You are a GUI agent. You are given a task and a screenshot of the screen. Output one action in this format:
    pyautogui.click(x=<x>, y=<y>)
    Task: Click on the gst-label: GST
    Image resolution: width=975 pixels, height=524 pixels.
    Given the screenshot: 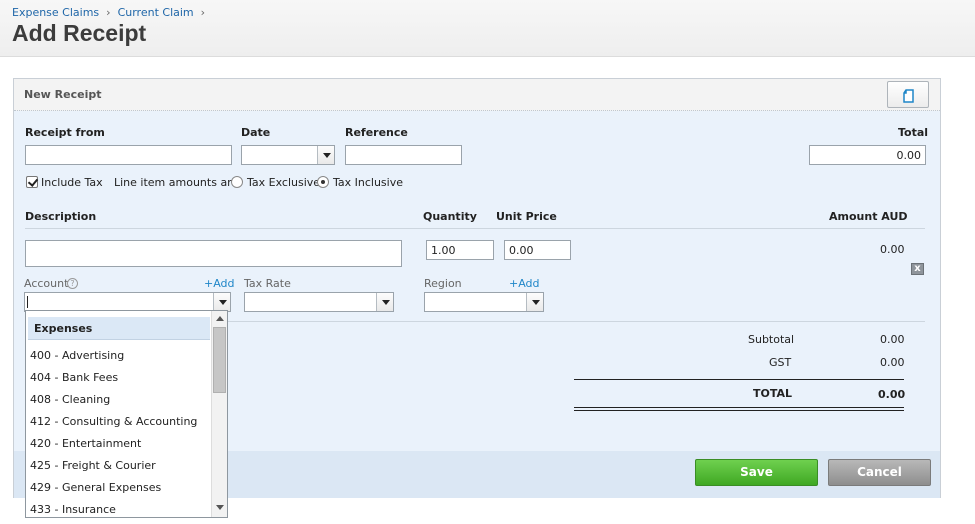 What is the action you would take?
    pyautogui.click(x=780, y=362)
    